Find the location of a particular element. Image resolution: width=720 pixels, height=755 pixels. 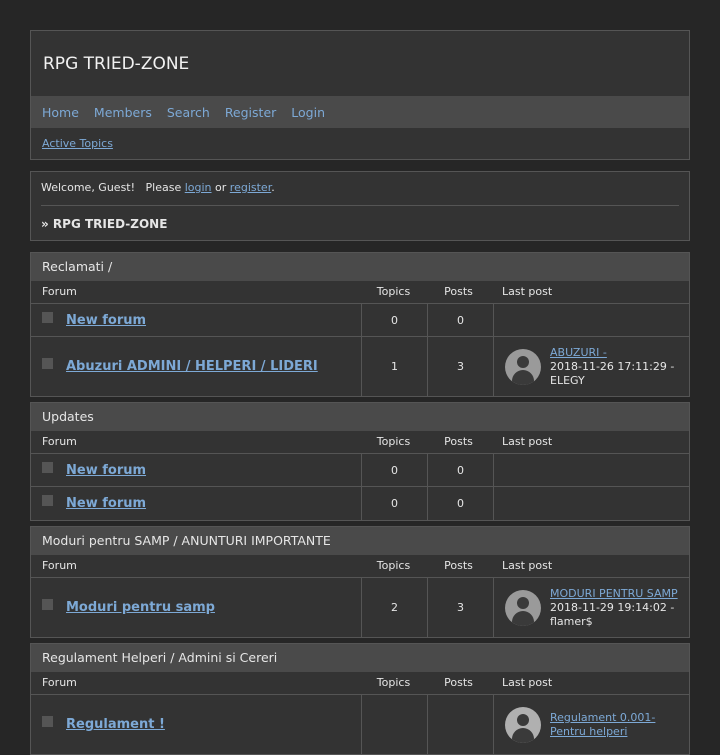

forum-last-post: Regulament 0.001- Pentru helperi is located at coordinates (591, 724).